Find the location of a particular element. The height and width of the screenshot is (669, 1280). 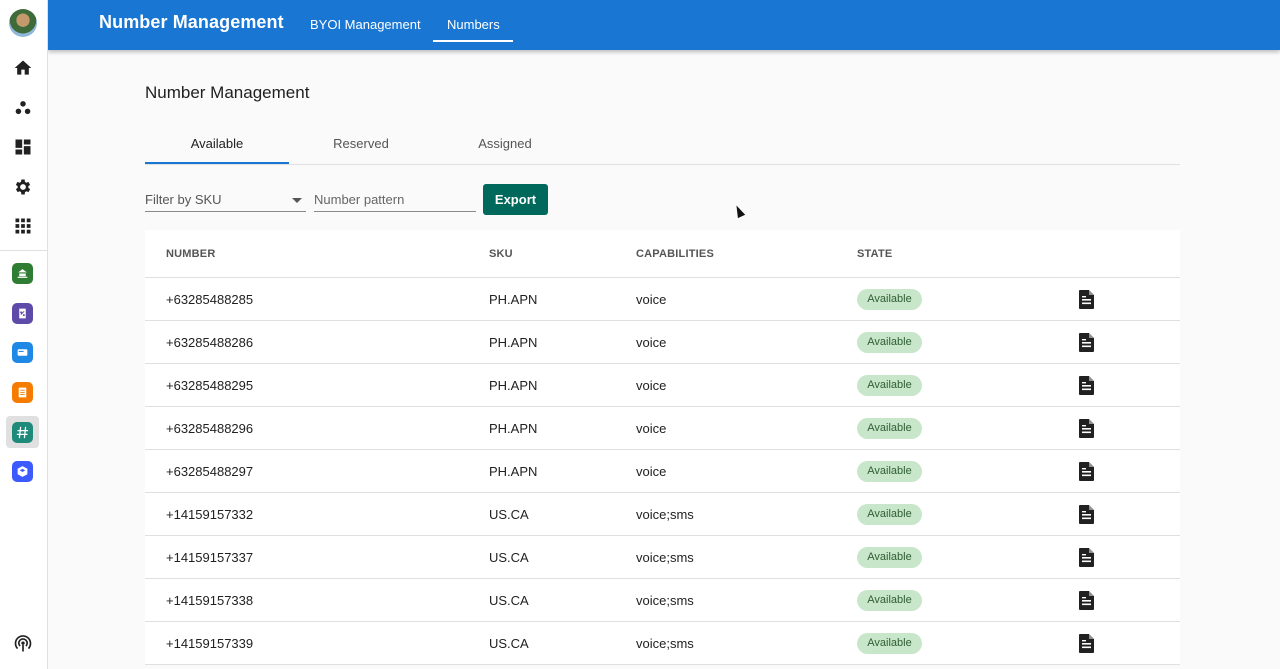

rail-divider is located at coordinates (24, 250).